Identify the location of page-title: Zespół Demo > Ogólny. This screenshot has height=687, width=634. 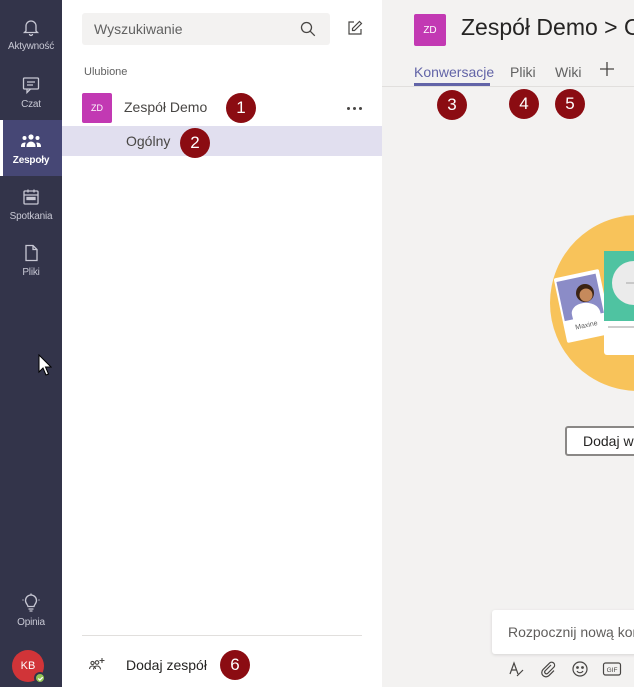
(547, 27).